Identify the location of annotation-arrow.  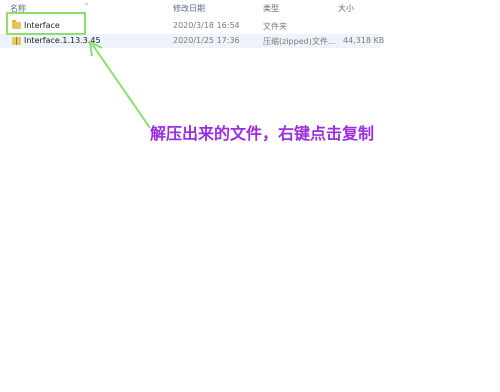
(119, 84).